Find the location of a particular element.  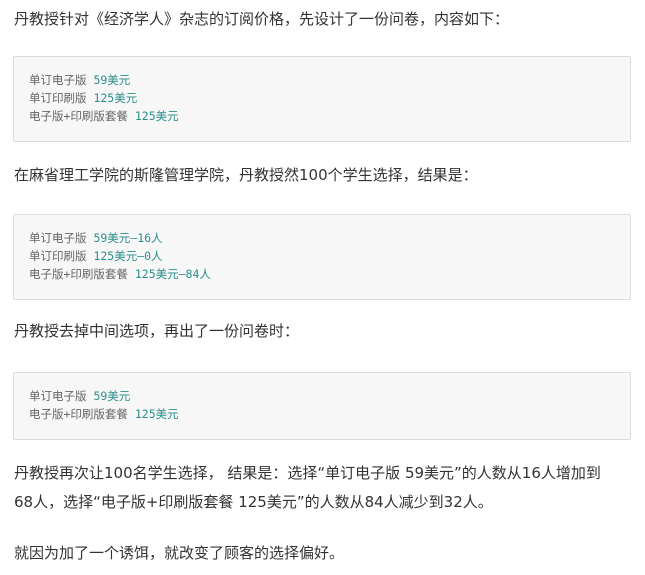

code-line: 单订电子版 59美元—16人 is located at coordinates (322, 238).